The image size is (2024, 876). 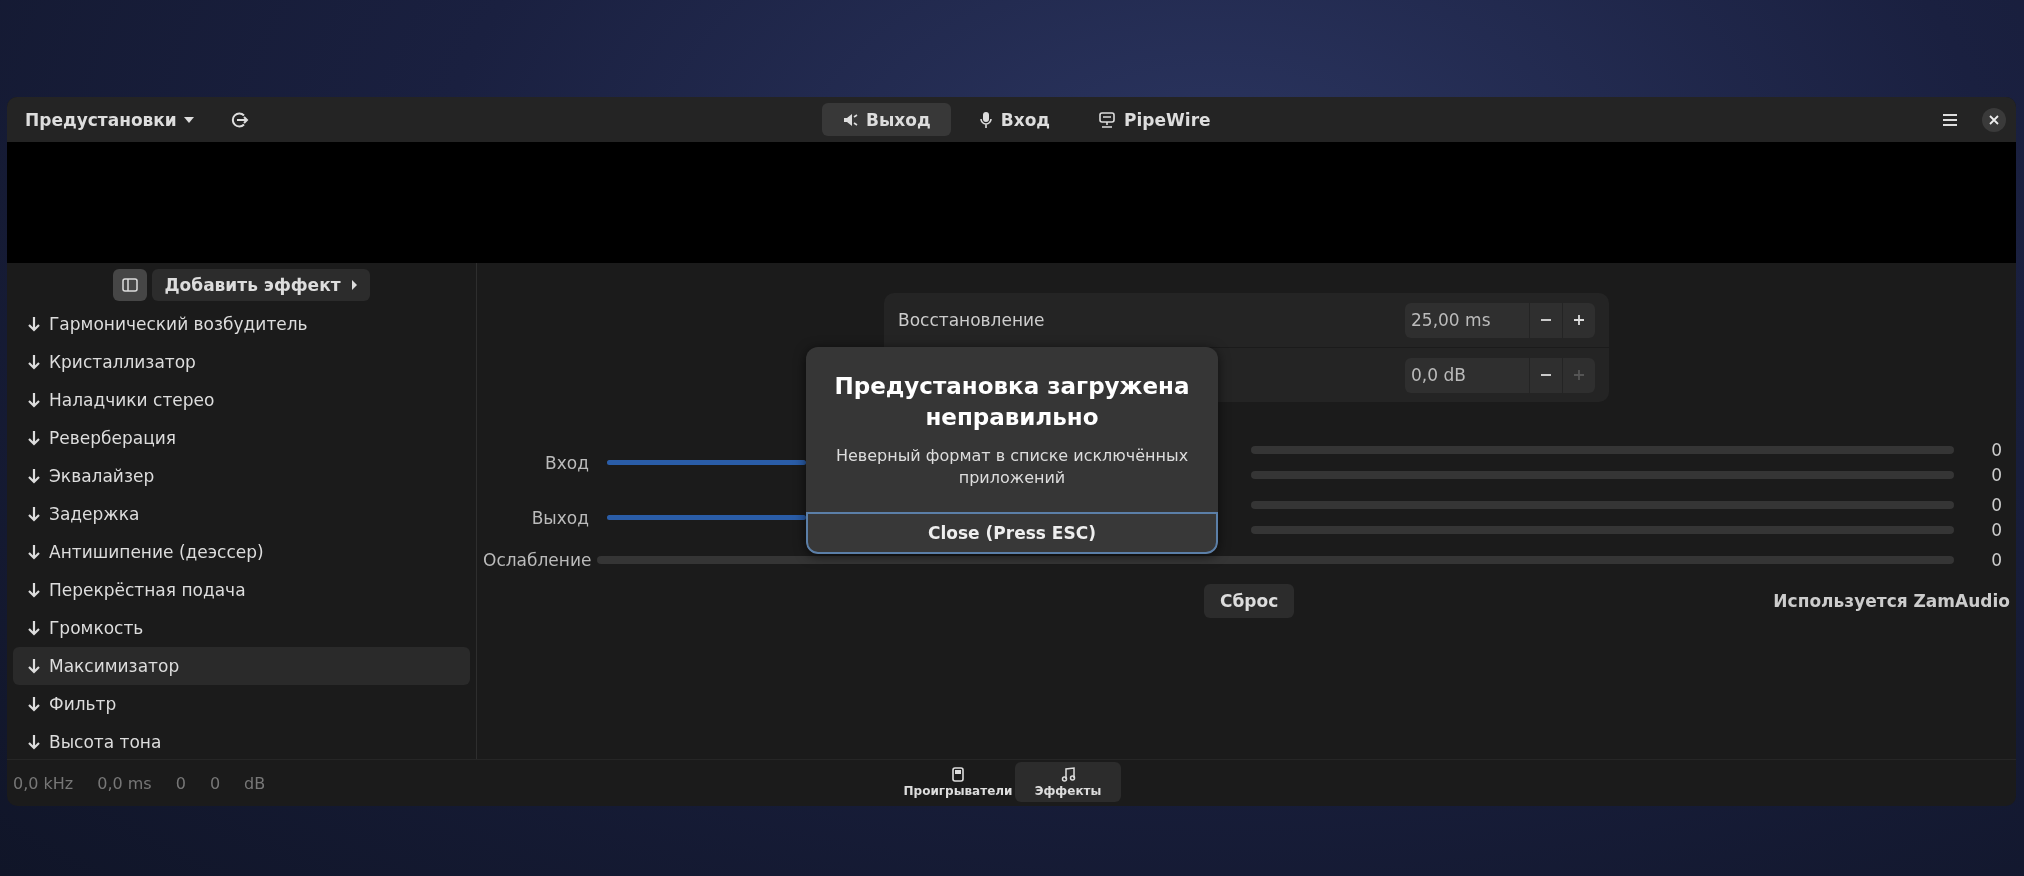 I want to click on presets-menu-button: Предустановки, so click(x=110, y=119).